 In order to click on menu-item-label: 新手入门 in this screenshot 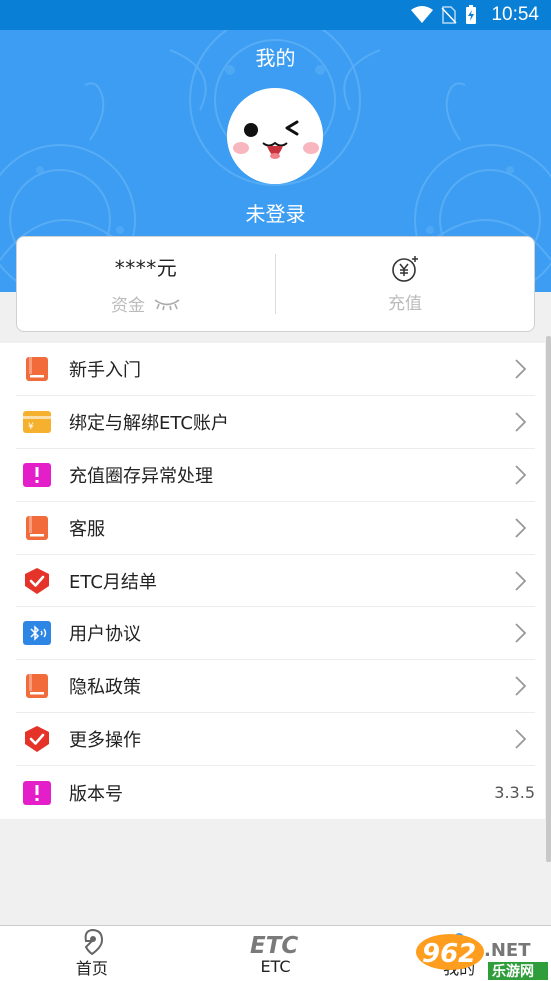, I will do `click(105, 370)`.